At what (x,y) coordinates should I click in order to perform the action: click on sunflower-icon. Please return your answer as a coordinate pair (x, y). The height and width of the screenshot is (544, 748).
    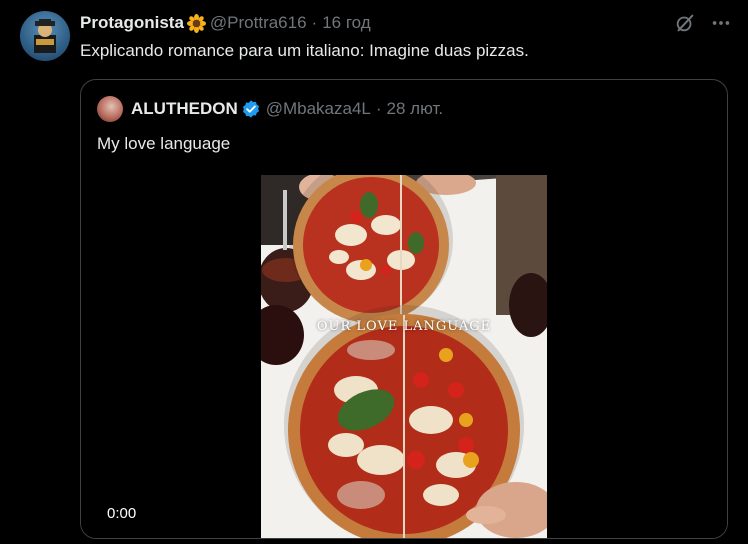
    Looking at the image, I should click on (196, 23).